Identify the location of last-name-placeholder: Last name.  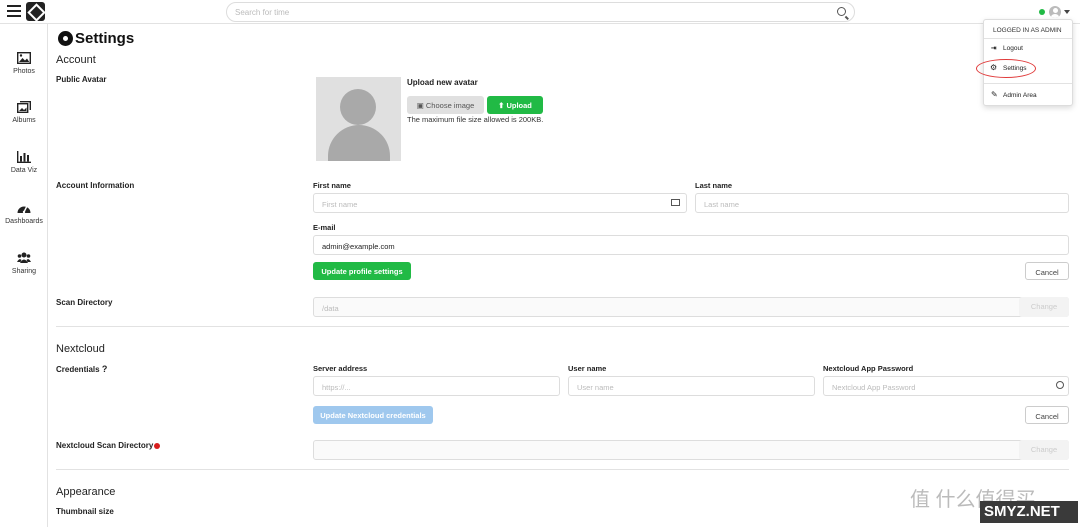
(722, 204).